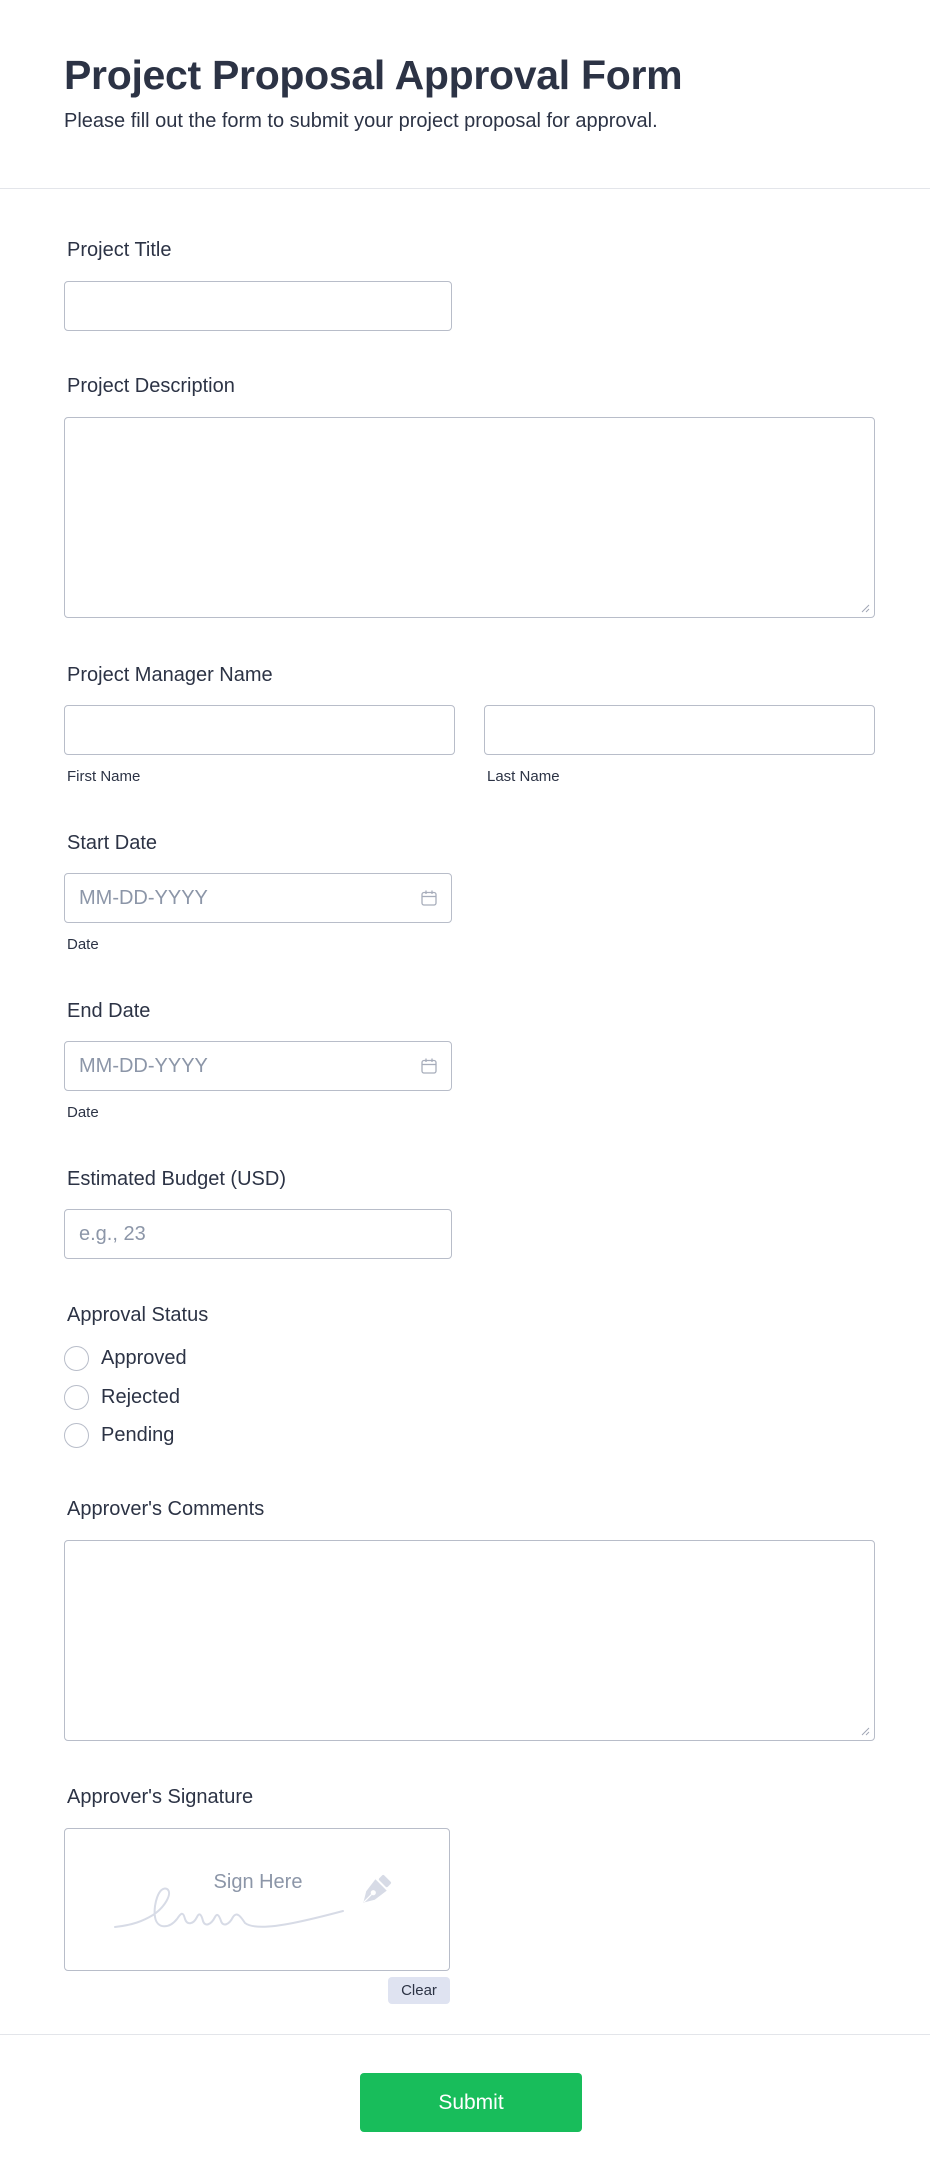  What do you see at coordinates (373, 75) in the screenshot?
I see `form-title: Project Proposal Approval Form` at bounding box center [373, 75].